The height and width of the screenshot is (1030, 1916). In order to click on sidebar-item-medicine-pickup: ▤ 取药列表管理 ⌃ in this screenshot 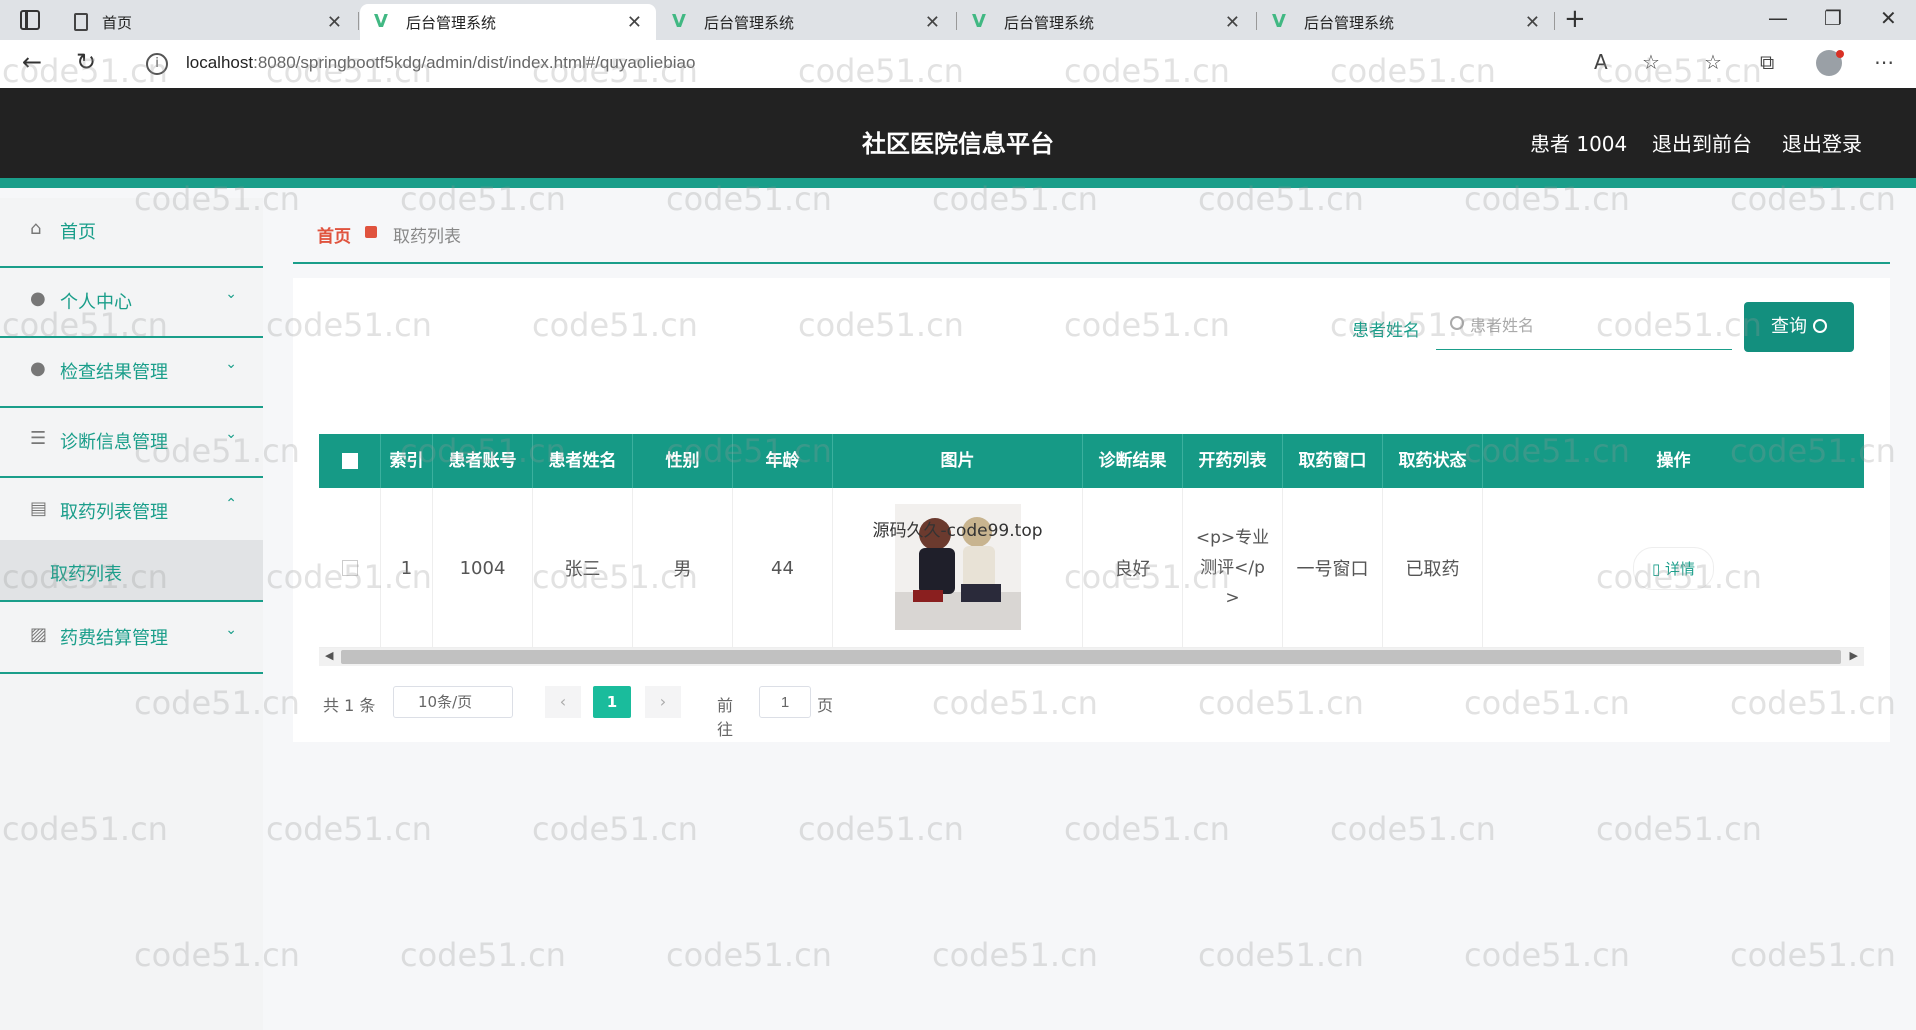, I will do `click(131, 513)`.